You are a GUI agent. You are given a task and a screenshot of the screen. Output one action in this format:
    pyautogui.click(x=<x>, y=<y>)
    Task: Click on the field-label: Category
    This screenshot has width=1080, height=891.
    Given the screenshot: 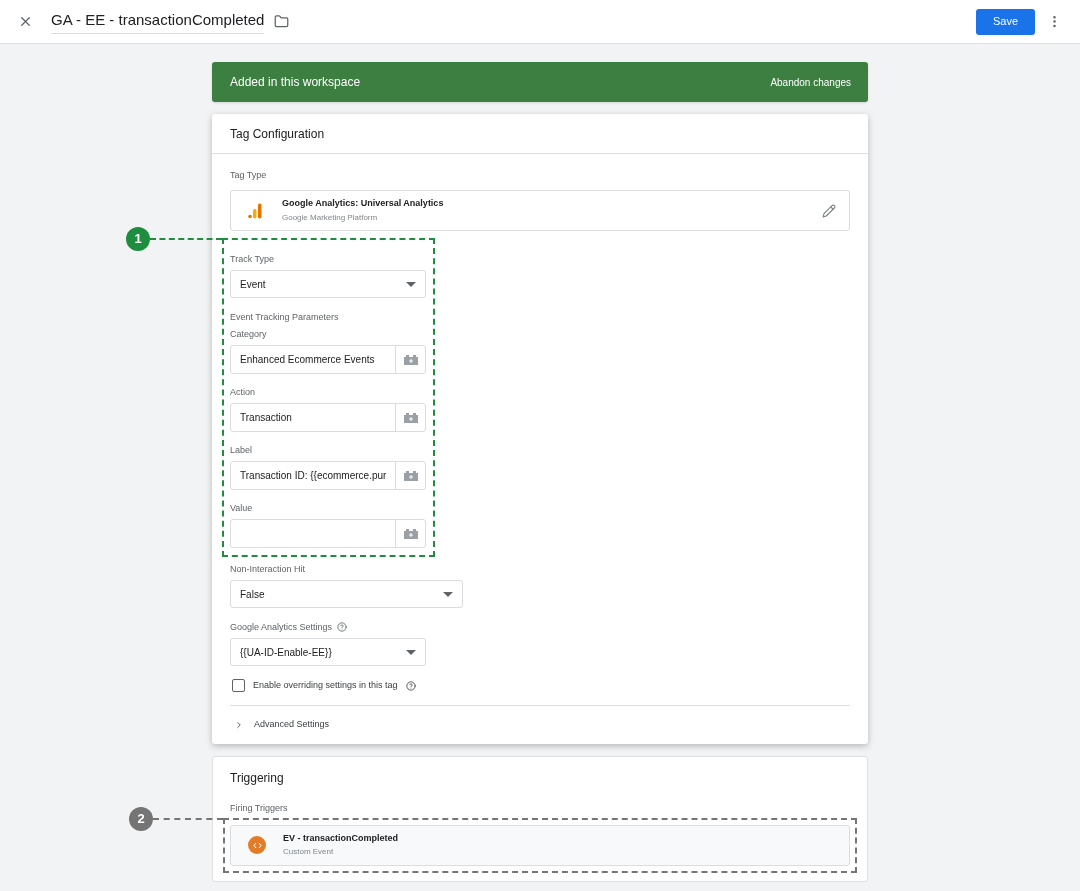 What is the action you would take?
    pyautogui.click(x=249, y=334)
    